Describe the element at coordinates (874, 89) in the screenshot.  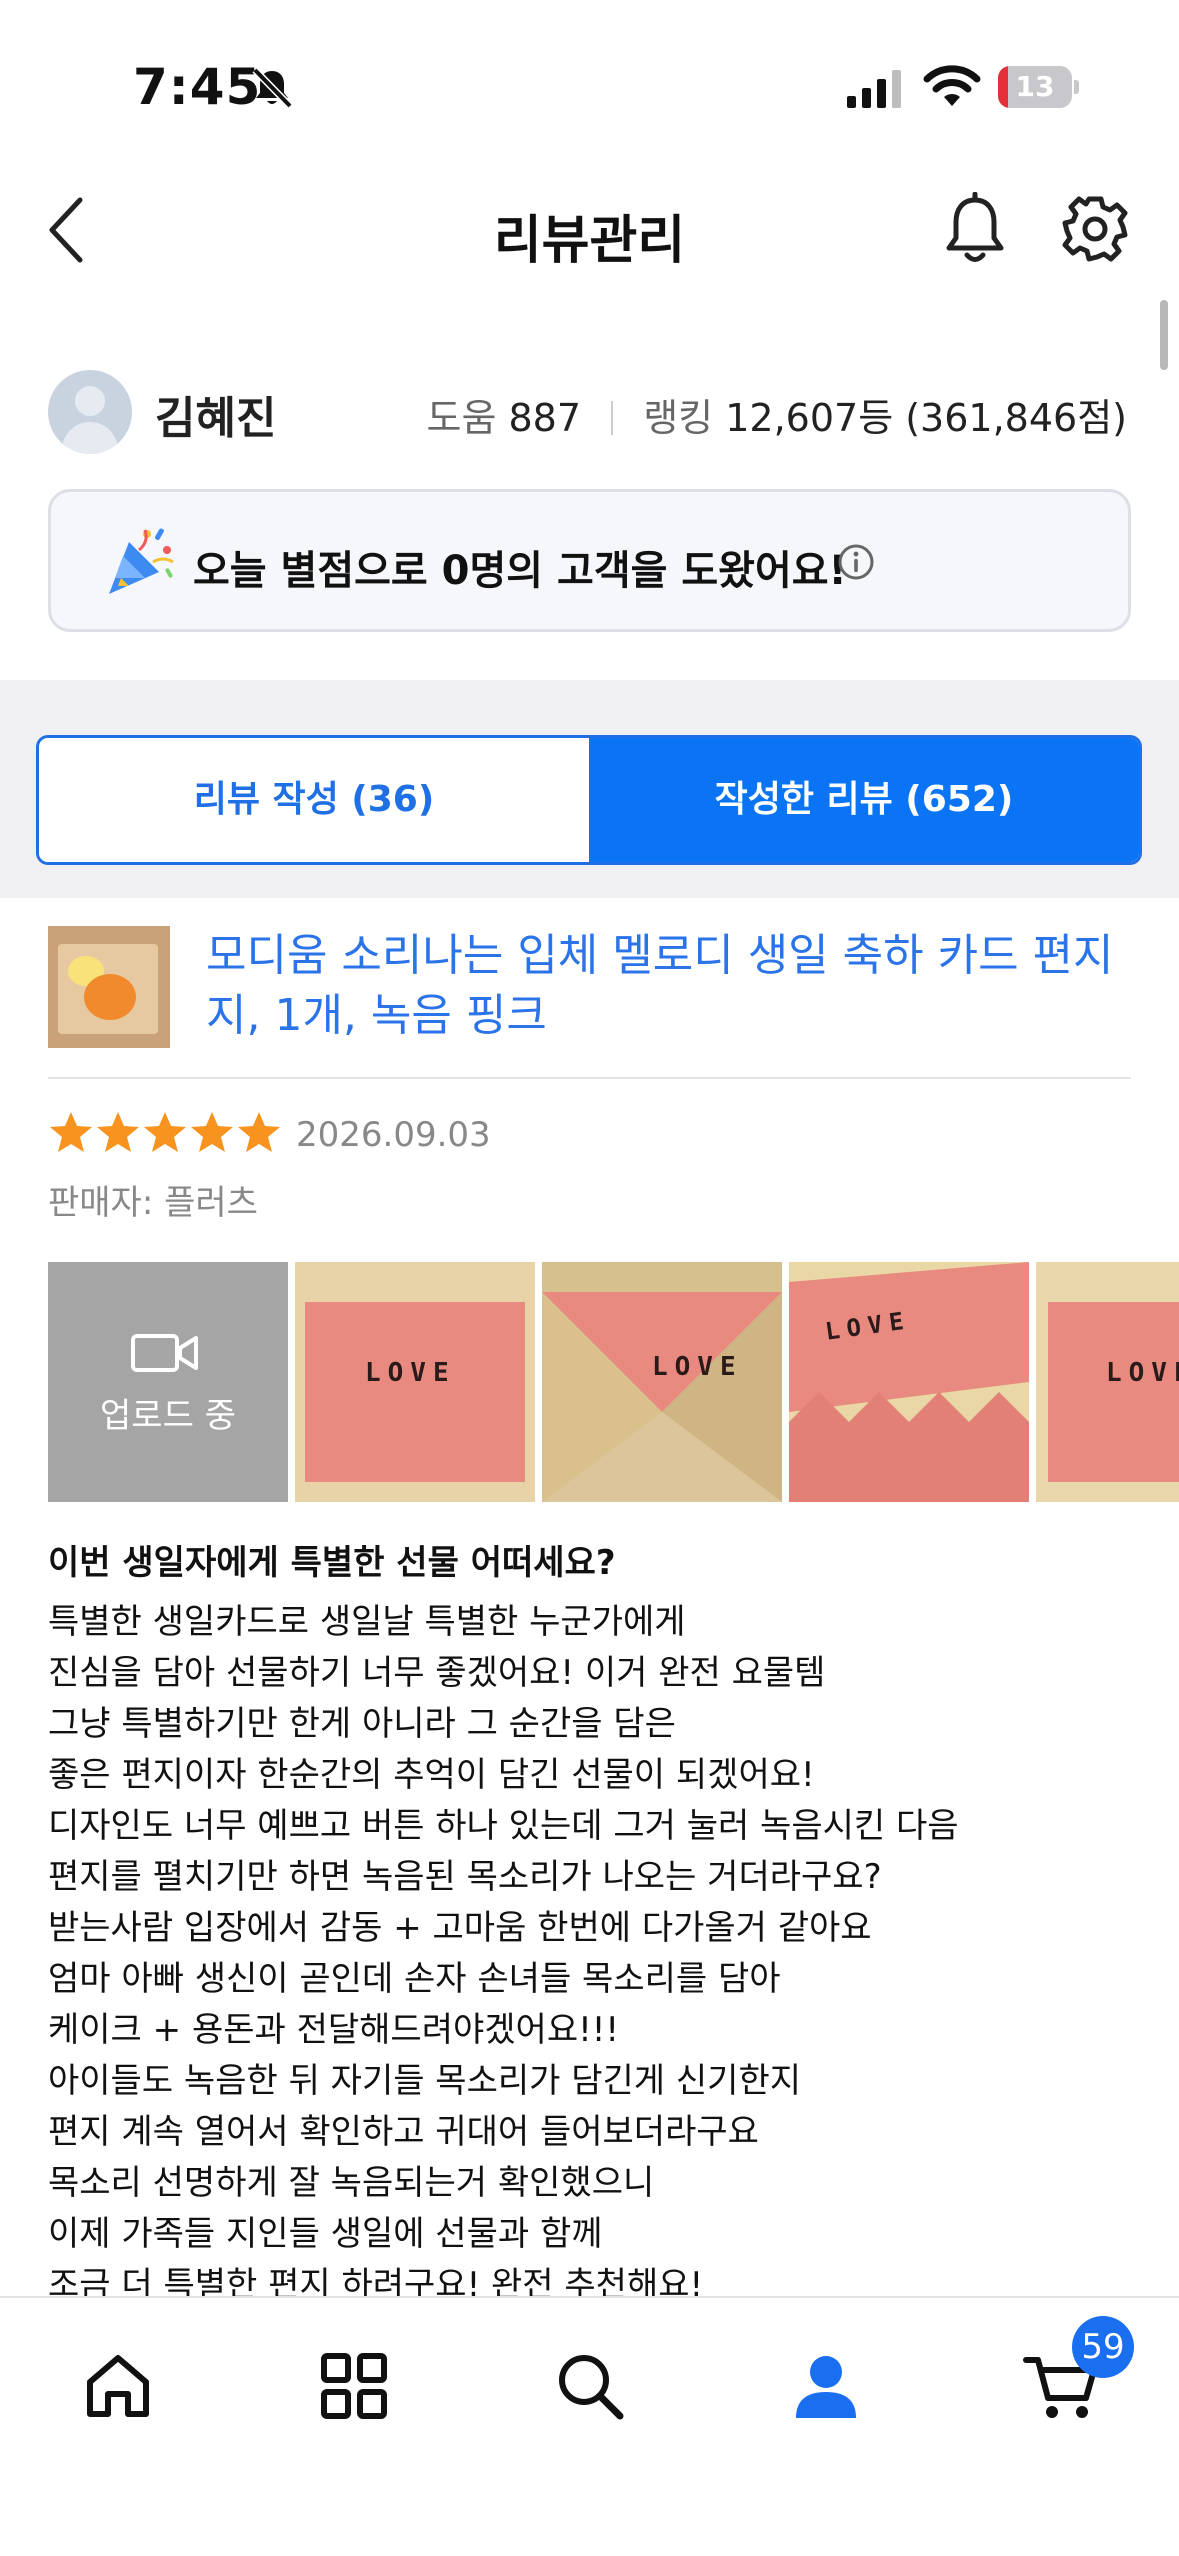
I see `signal-icon` at that location.